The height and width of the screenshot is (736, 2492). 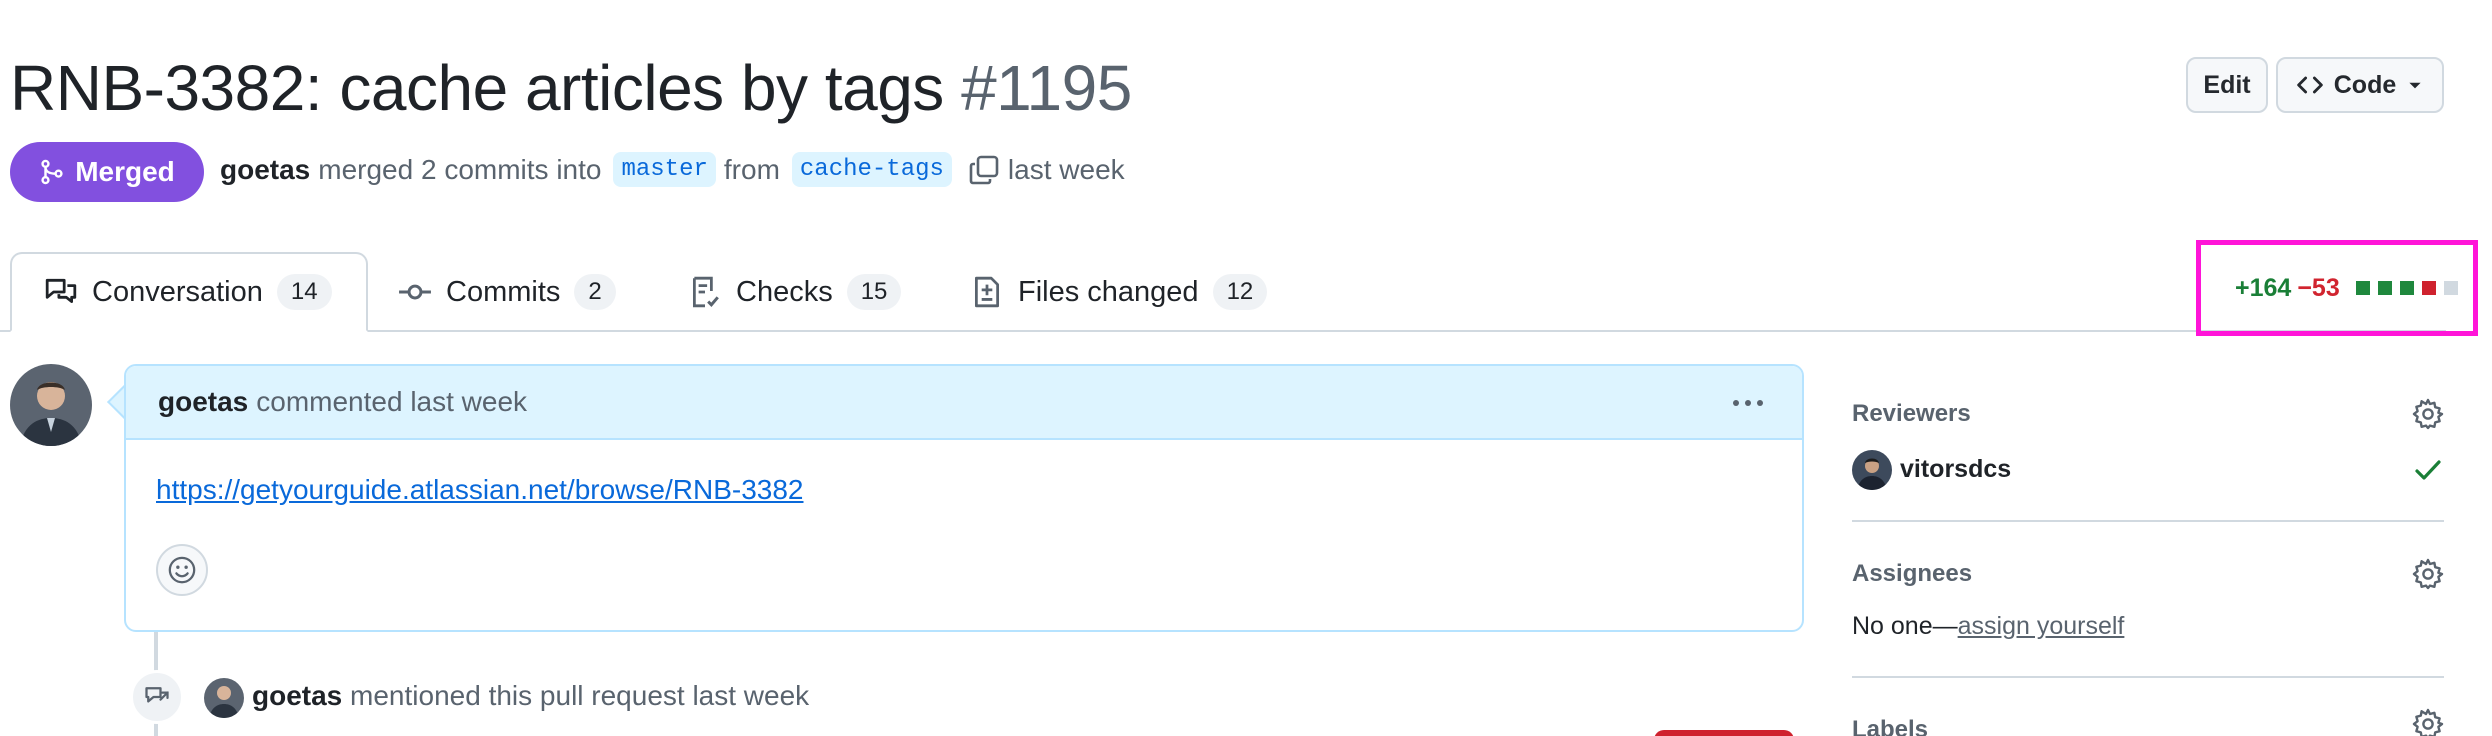 I want to click on cross-reference-icon, so click(x=157, y=695).